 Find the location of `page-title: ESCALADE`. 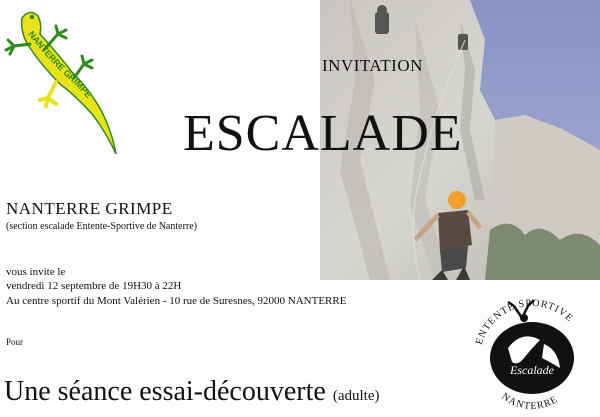

page-title: ESCALADE is located at coordinates (323, 133).